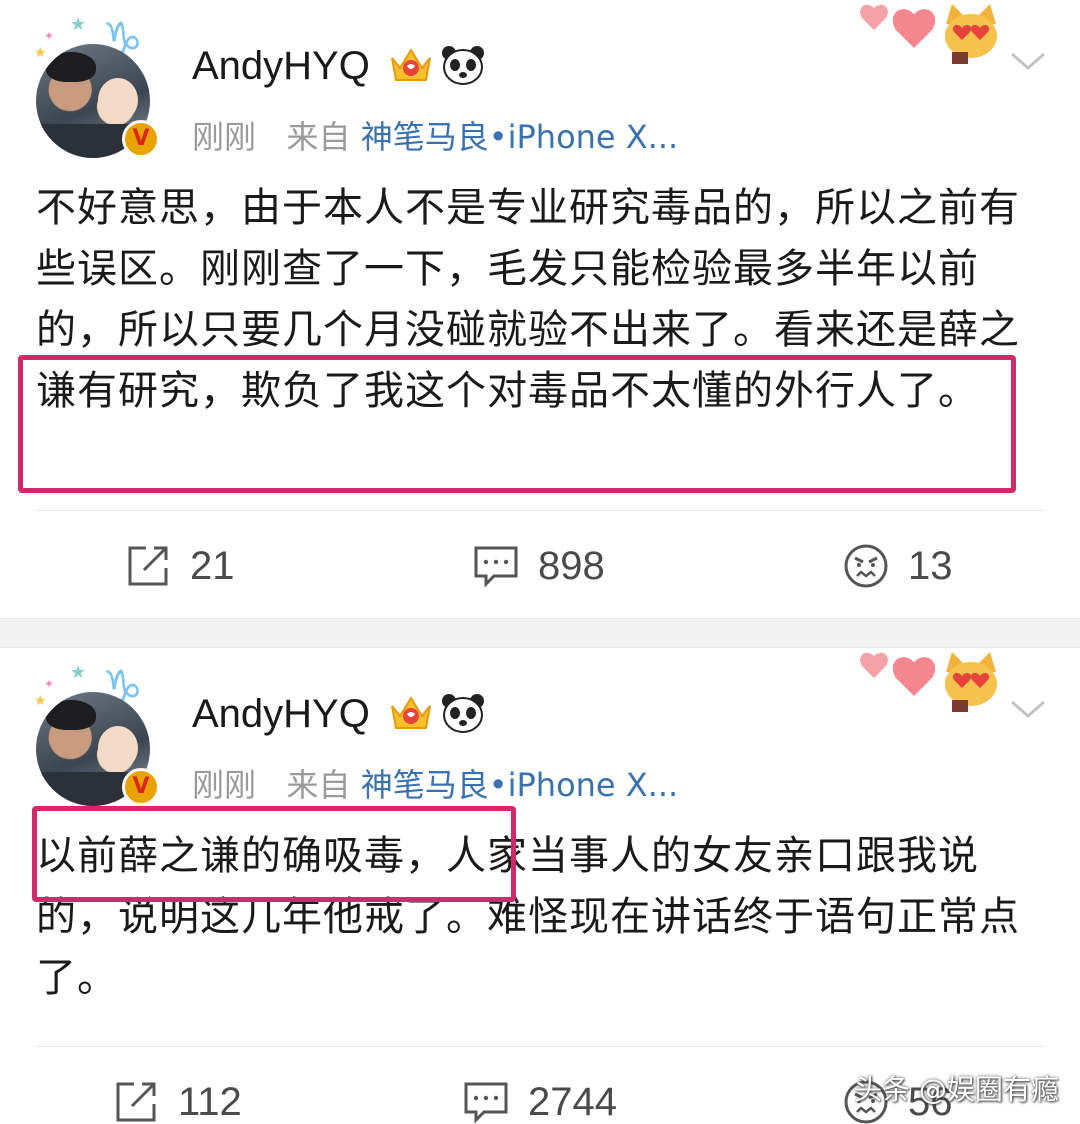 This screenshot has height=1124, width=1080. I want to click on repost-button: 112, so click(177, 1098).